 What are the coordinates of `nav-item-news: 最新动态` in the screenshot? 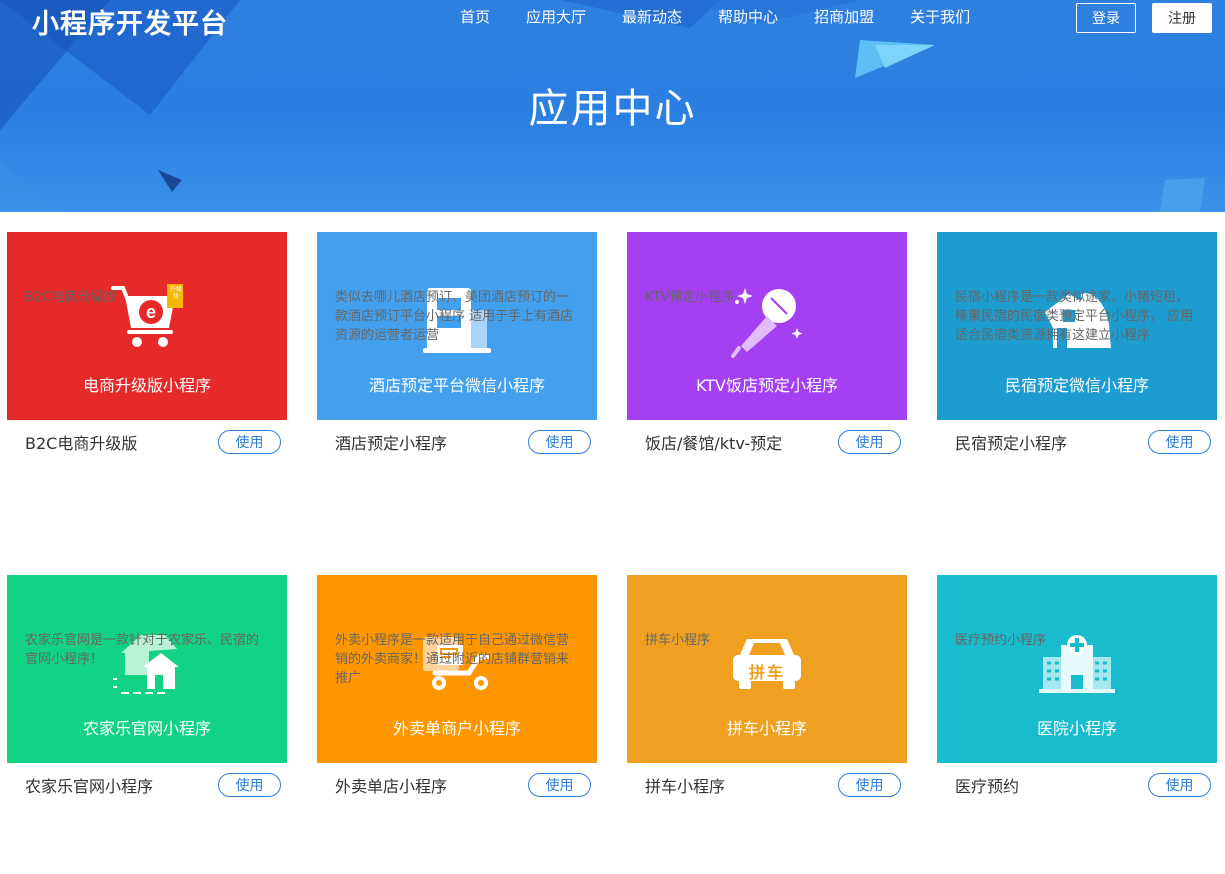 It's located at (652, 16).